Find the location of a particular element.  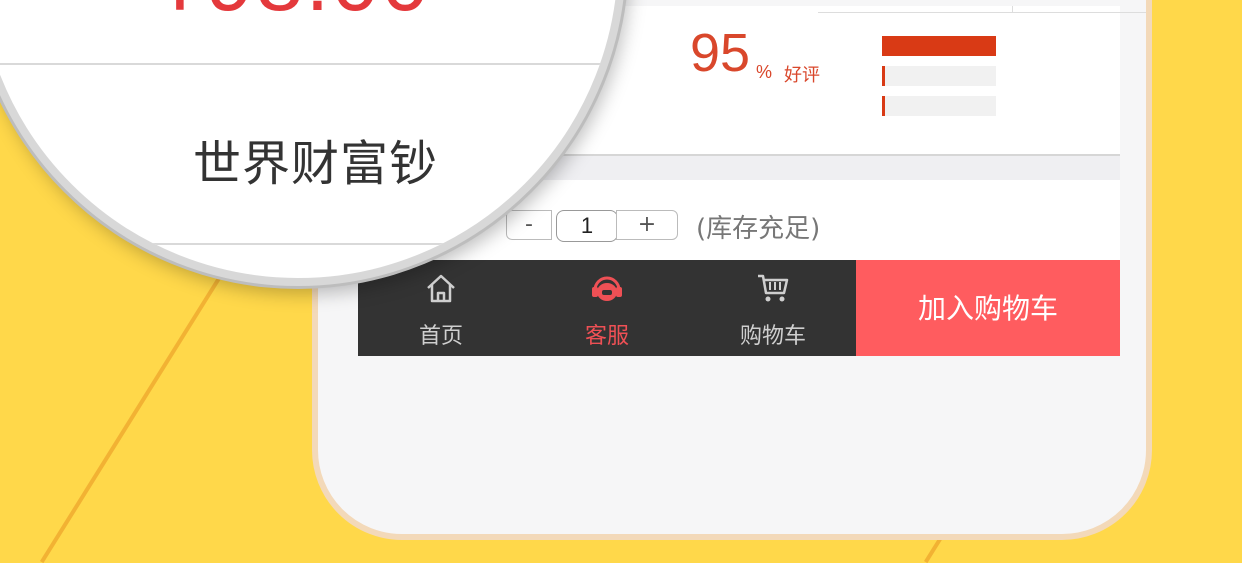

product-price: ¥98.00 is located at coordinates (293, 12).